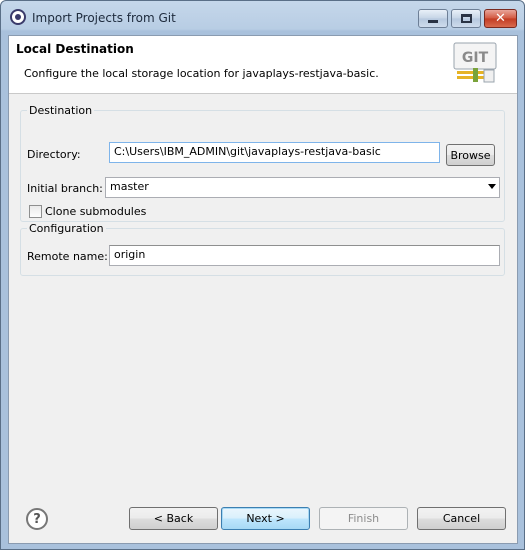  I want to click on title-bar: Import Projects from Git ✕, so click(262, 18).